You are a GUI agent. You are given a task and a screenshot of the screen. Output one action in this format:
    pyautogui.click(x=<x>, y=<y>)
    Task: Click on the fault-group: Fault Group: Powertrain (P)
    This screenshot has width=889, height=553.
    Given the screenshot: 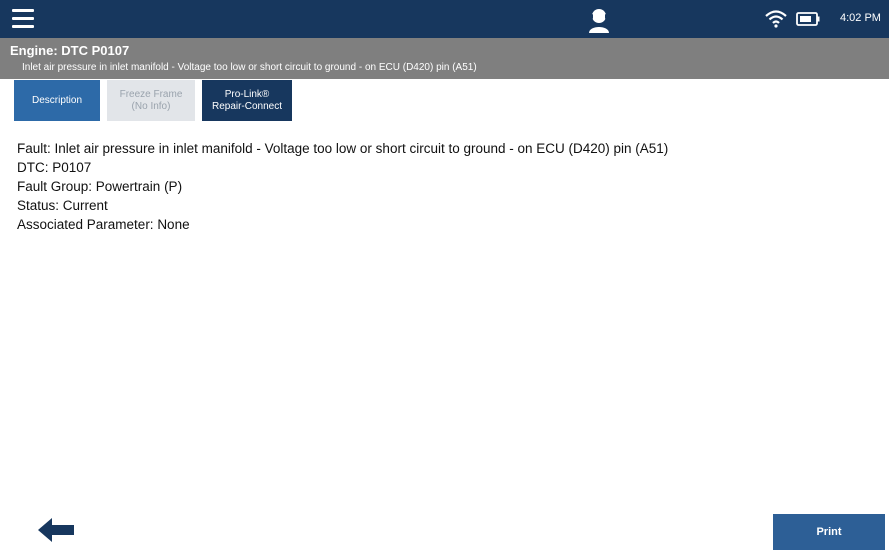 What is the action you would take?
    pyautogui.click(x=100, y=186)
    